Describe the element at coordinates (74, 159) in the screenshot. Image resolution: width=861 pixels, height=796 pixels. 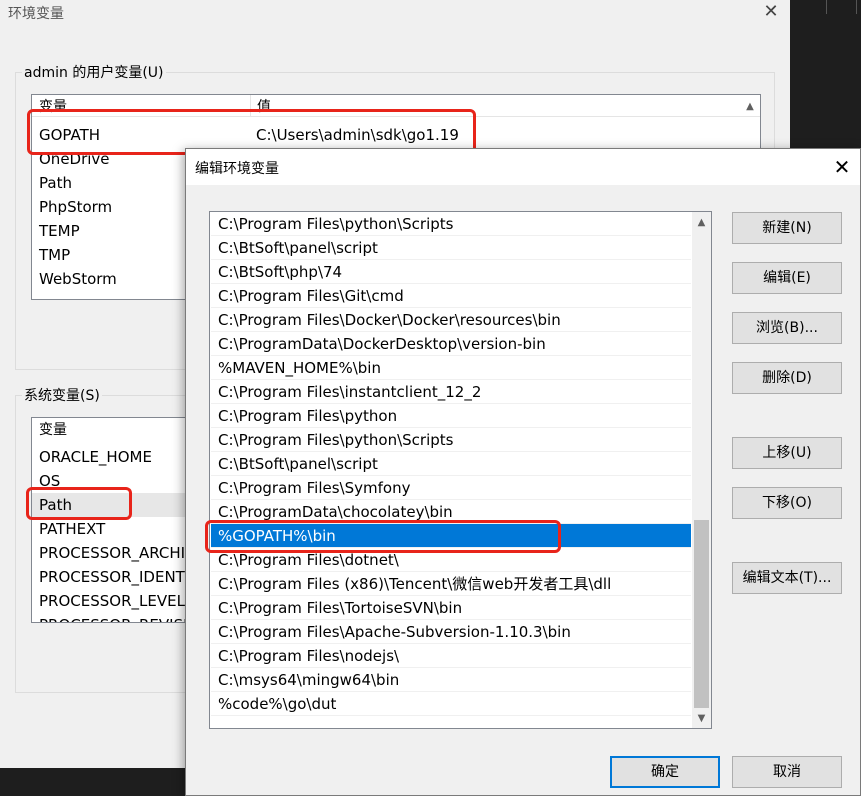
I see `variable-name: OneDrive` at that location.